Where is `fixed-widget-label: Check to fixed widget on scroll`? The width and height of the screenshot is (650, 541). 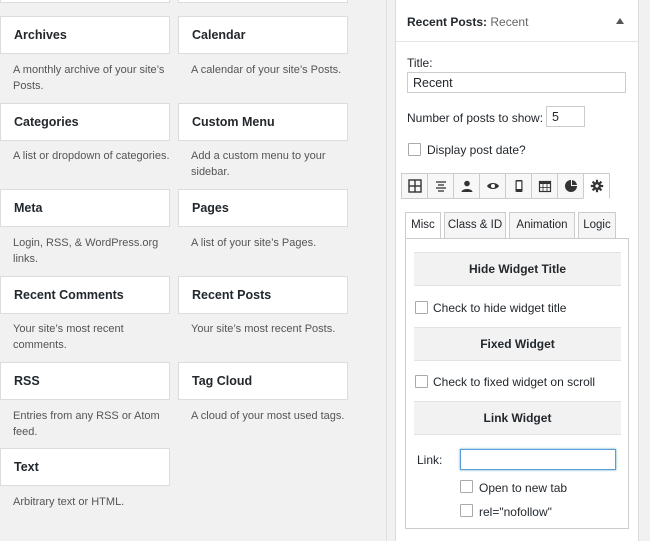
fixed-widget-label: Check to fixed widget on scroll is located at coordinates (514, 382).